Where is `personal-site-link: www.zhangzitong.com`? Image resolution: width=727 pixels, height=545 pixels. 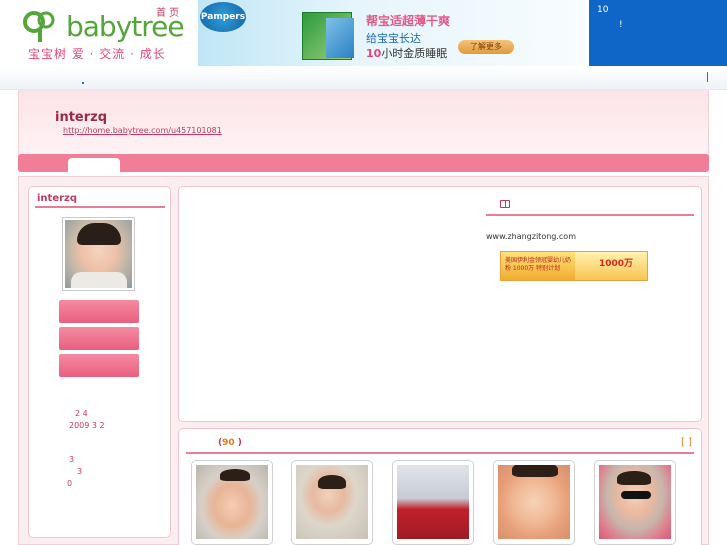 personal-site-link: www.zhangzitong.com is located at coordinates (531, 236).